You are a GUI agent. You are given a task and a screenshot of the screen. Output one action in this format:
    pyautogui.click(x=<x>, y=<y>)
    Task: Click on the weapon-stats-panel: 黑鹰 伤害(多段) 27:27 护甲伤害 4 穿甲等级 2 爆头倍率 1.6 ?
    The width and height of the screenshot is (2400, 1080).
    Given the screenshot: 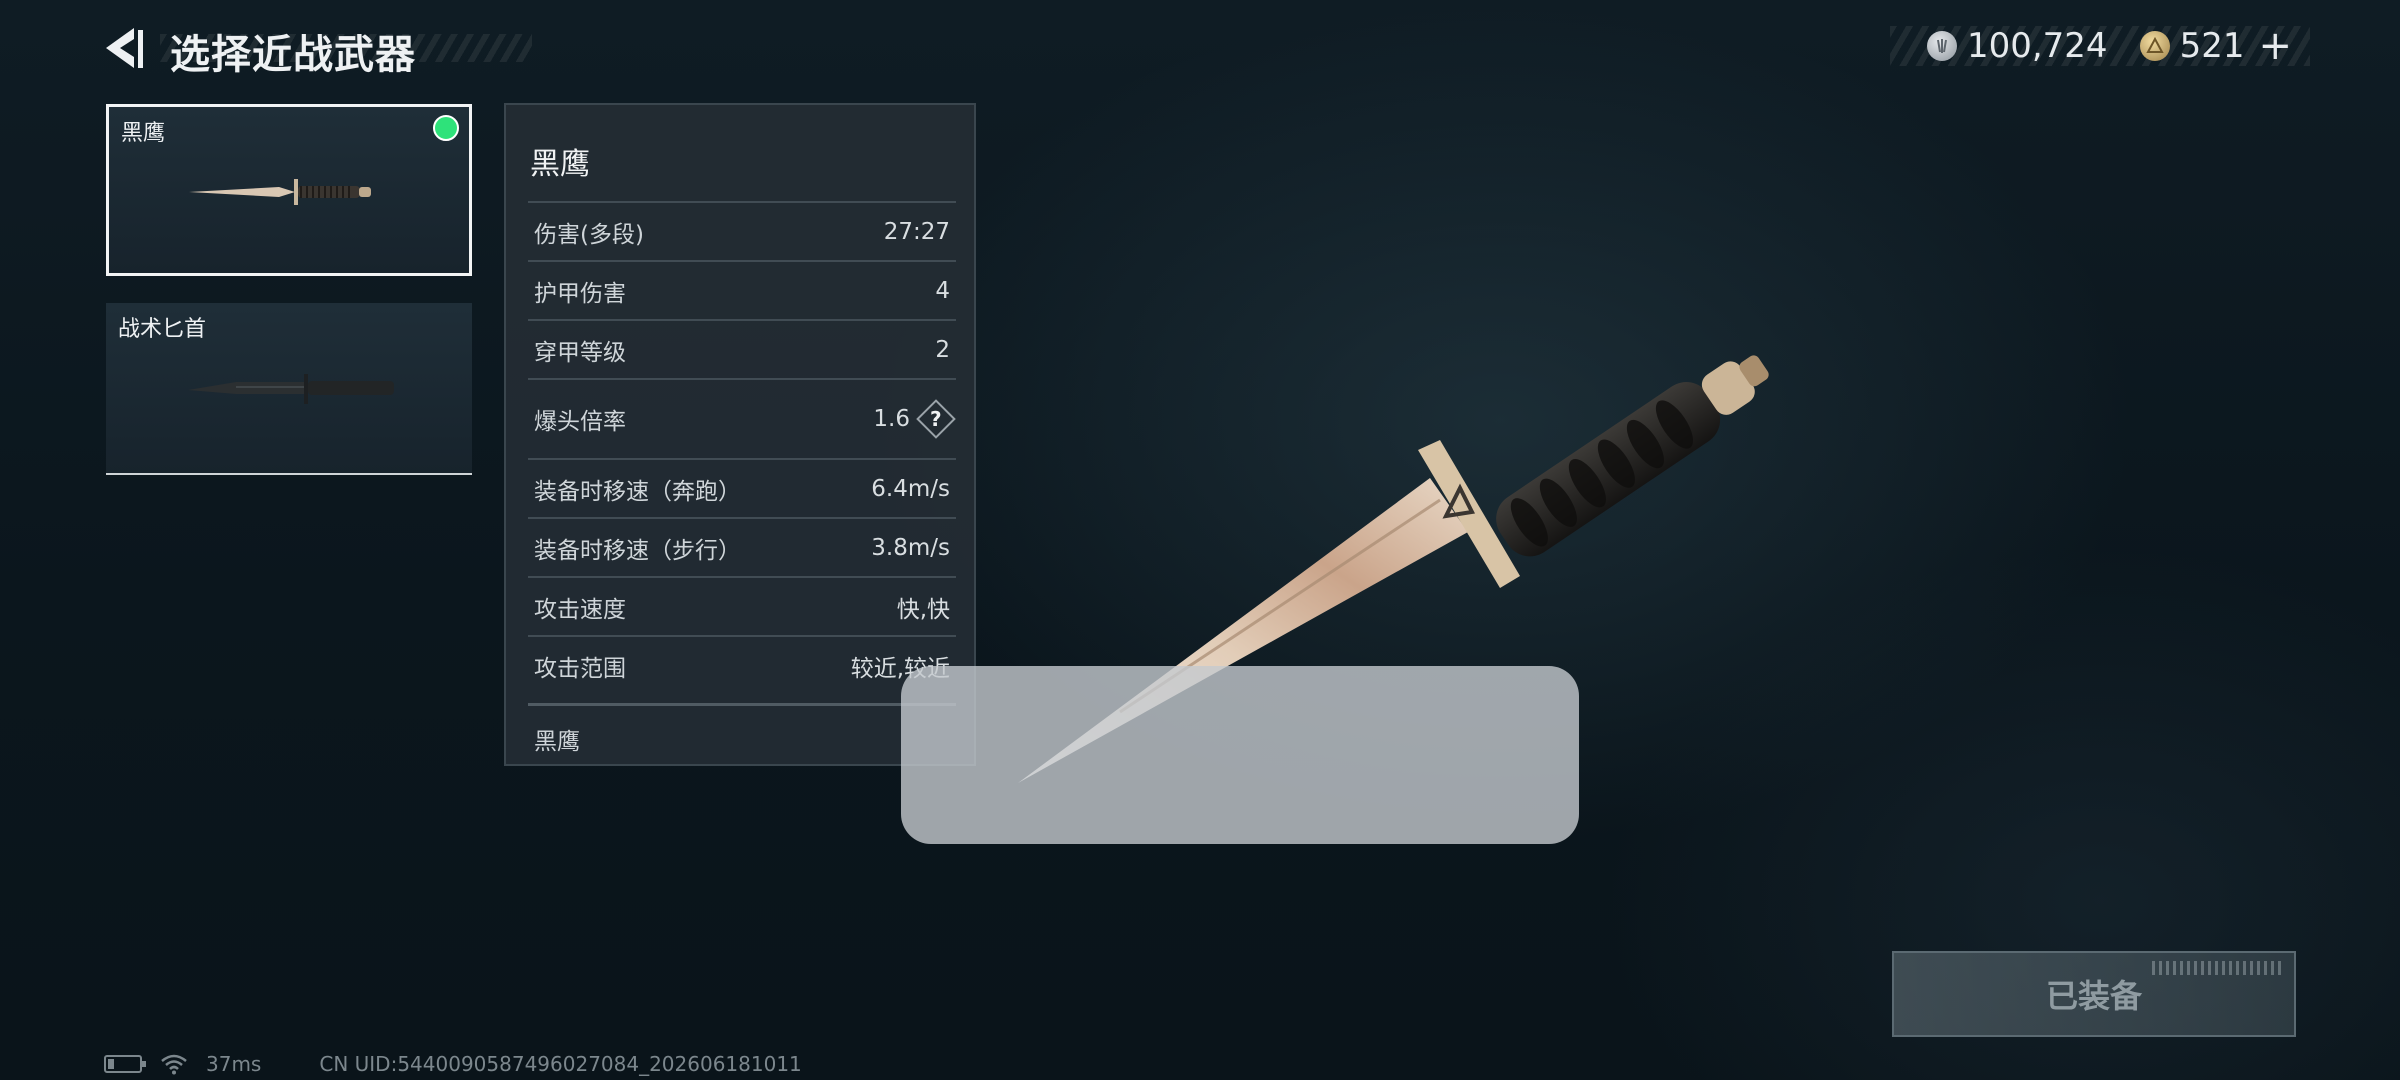 What is the action you would take?
    pyautogui.click(x=740, y=434)
    